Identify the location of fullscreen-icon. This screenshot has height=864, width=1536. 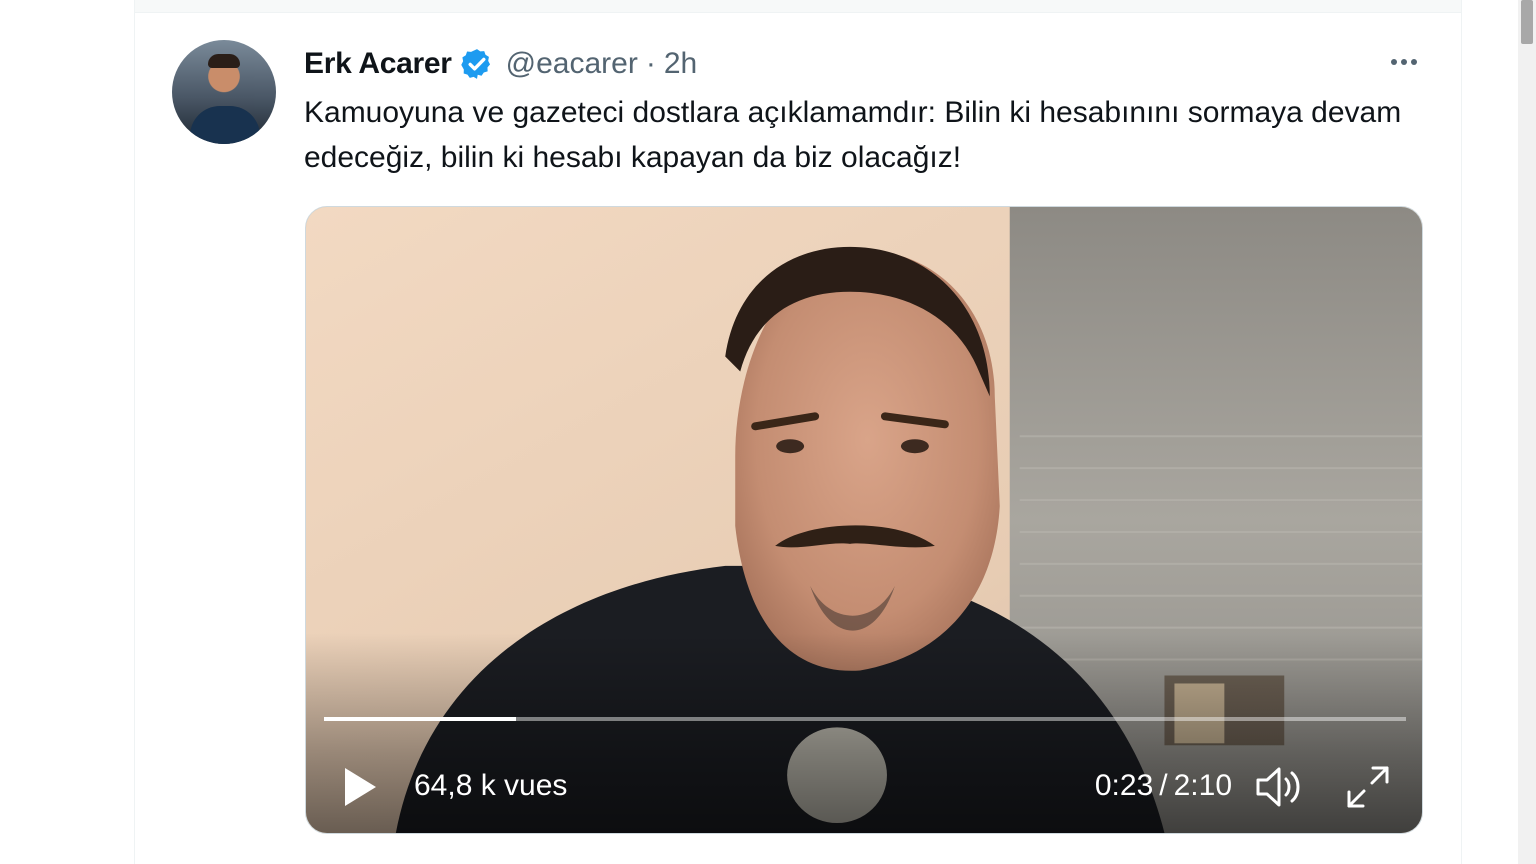
(1368, 787).